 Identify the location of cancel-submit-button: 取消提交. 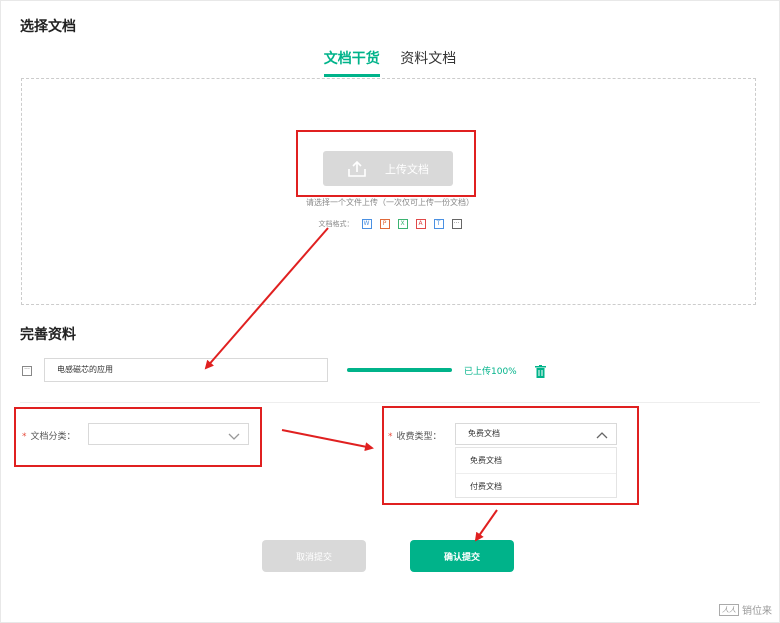
(314, 556).